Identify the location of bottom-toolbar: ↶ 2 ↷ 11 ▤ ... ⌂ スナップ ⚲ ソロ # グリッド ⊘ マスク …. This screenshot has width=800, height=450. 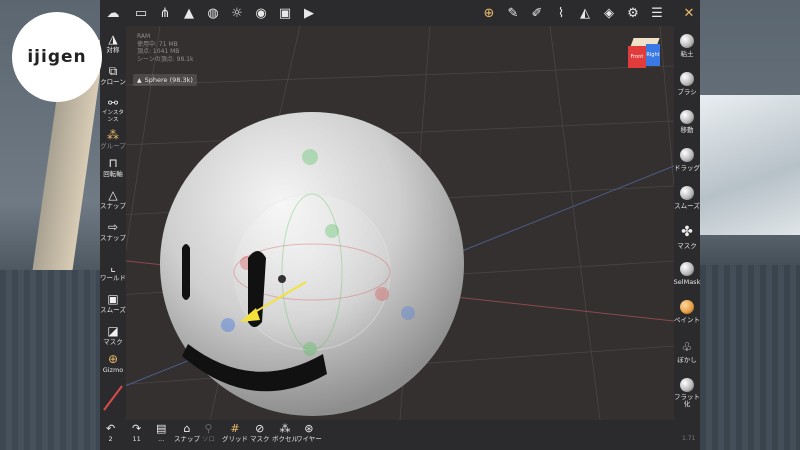
(400, 435).